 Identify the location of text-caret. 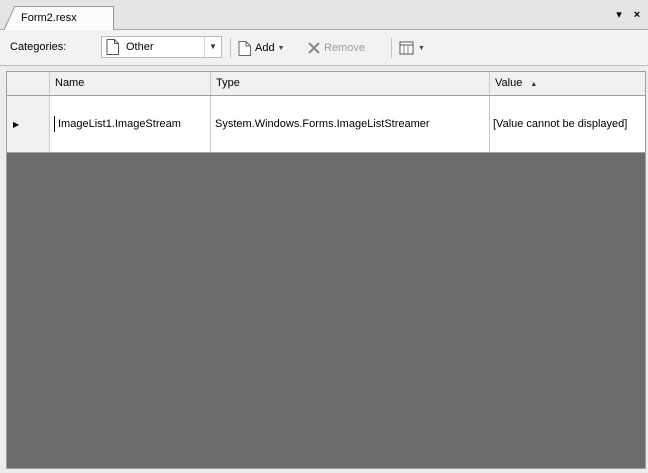
(54, 124).